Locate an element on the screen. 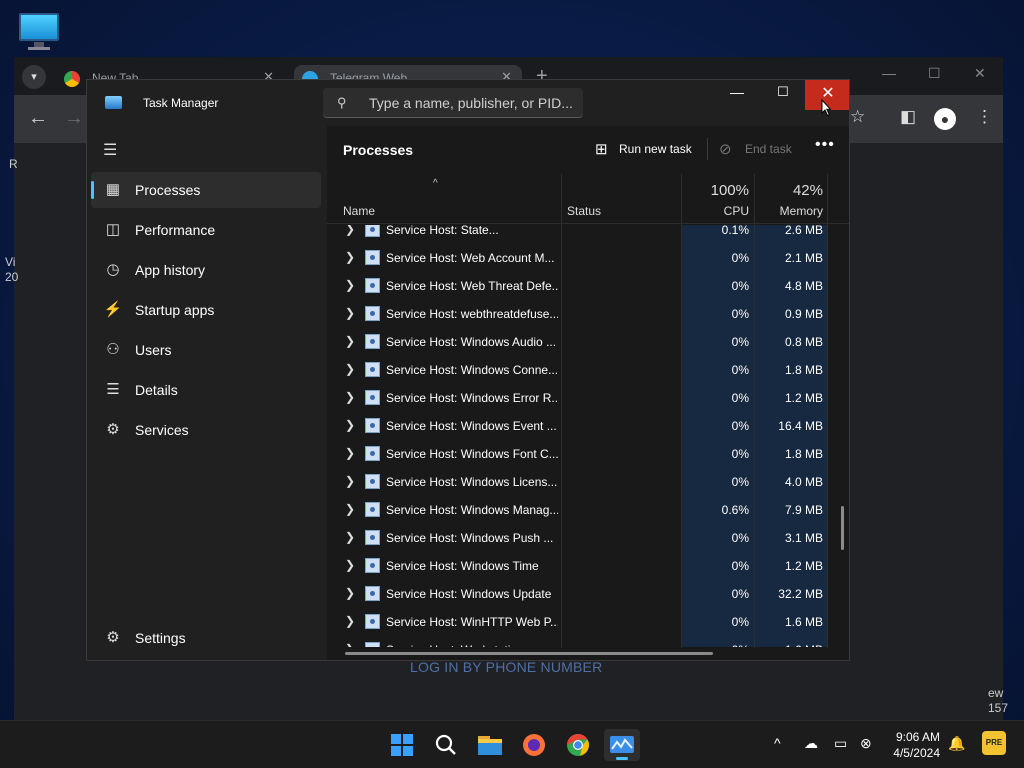 The height and width of the screenshot is (768, 1024). settings-gear-icon: ⚙ is located at coordinates (113, 637).